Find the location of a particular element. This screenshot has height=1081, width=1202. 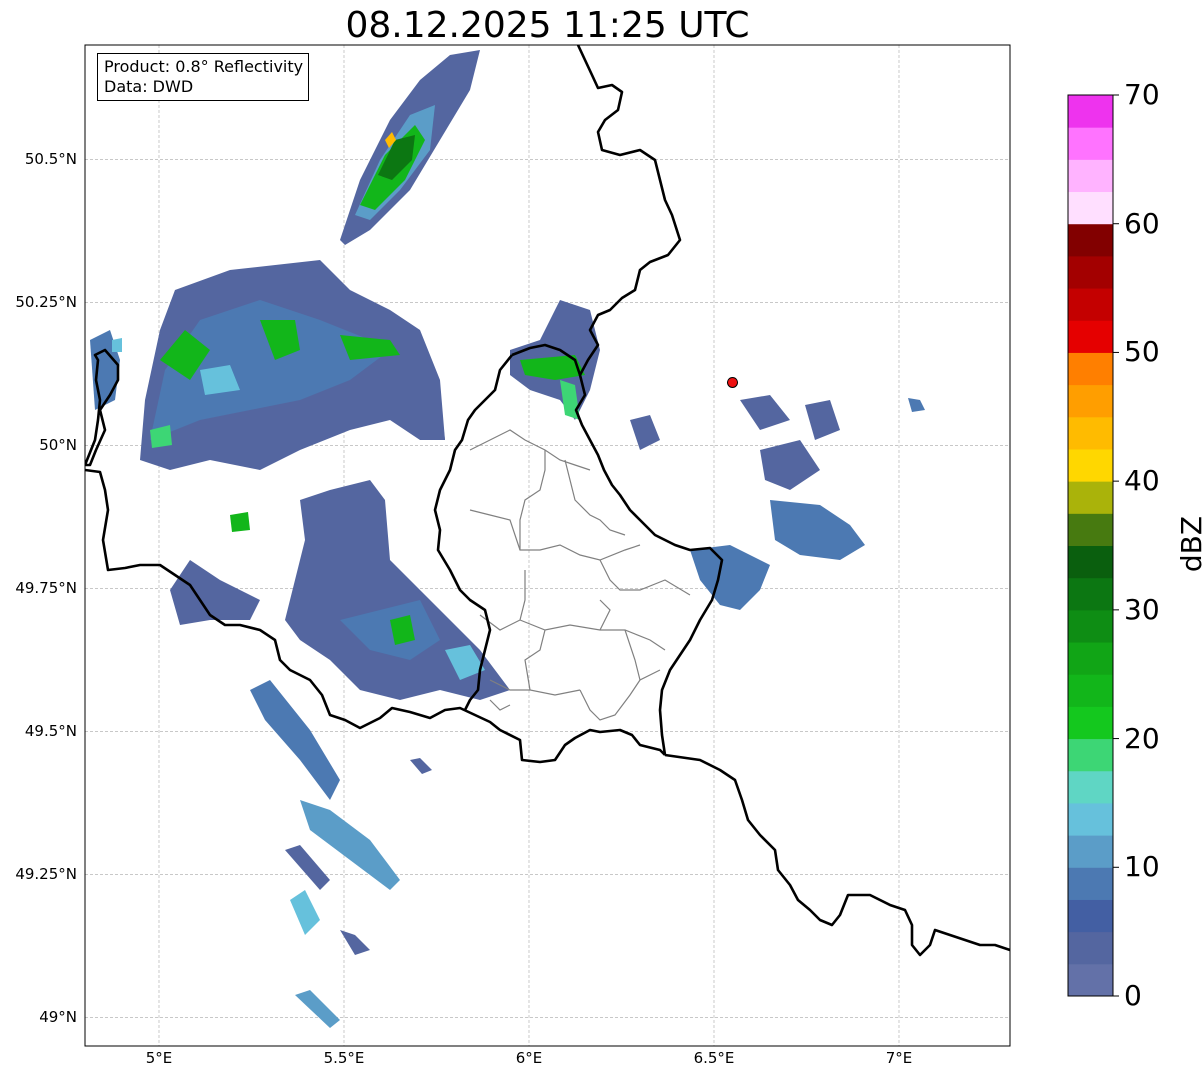

info-box: Product: 0.8° Reflectivity Data: DWD is located at coordinates (203, 77).